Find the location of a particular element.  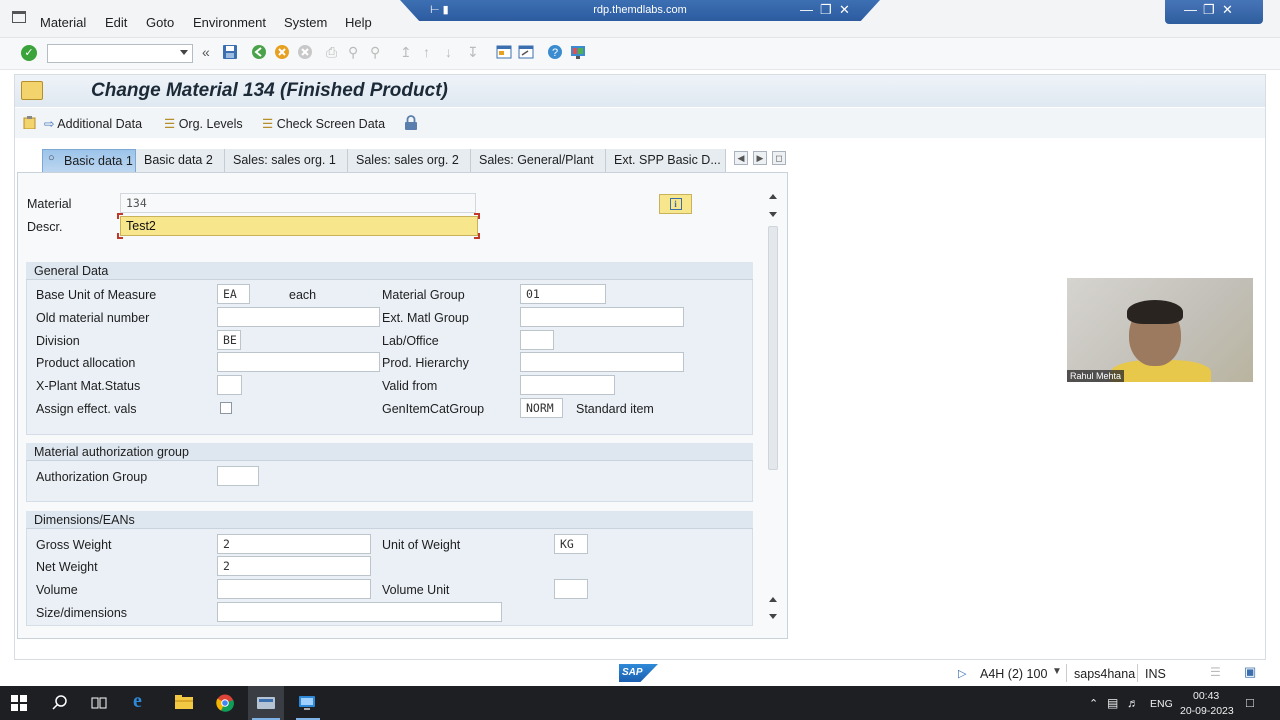

menu-system: System is located at coordinates (305, 22).